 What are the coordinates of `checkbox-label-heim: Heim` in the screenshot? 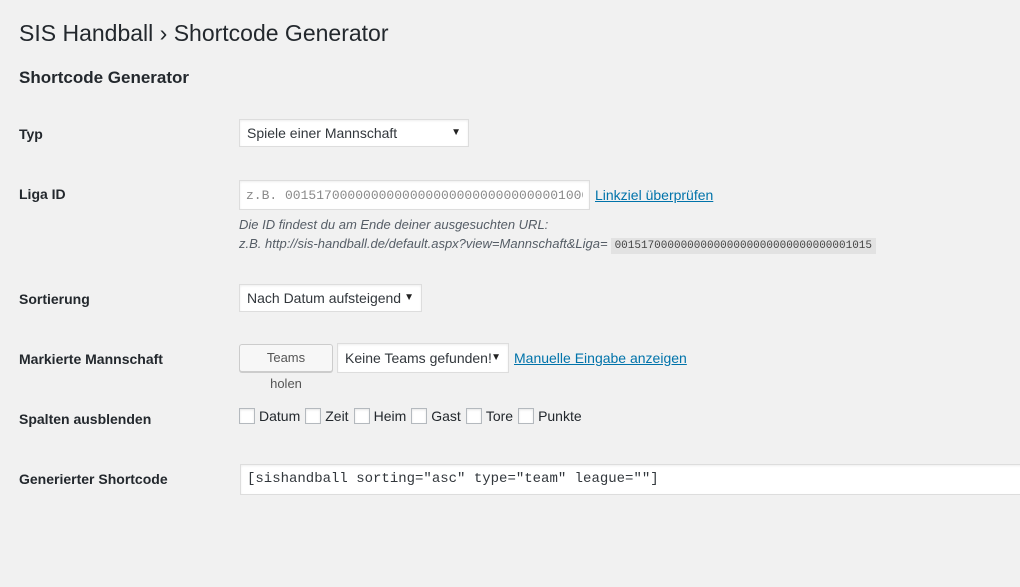 It's located at (390, 416).